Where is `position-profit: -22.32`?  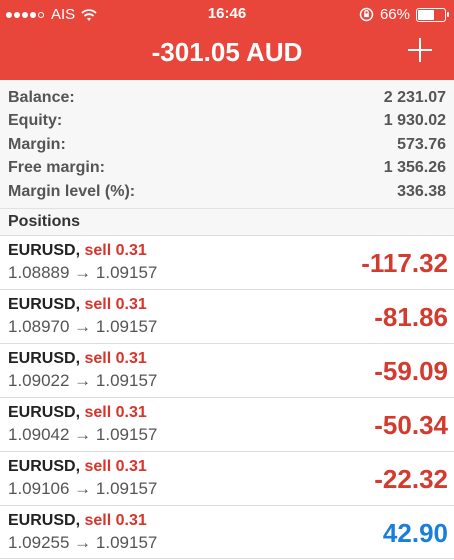 position-profit: -22.32 is located at coordinates (411, 478).